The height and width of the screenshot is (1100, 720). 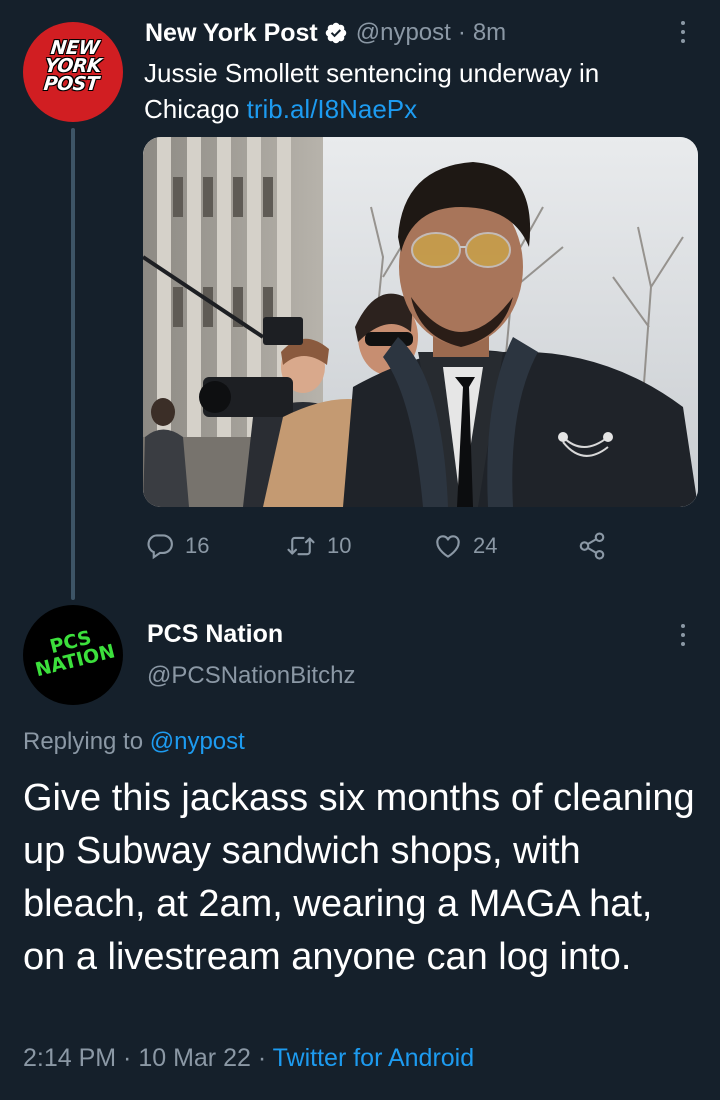 I want to click on thread-connector-line, so click(x=73, y=364).